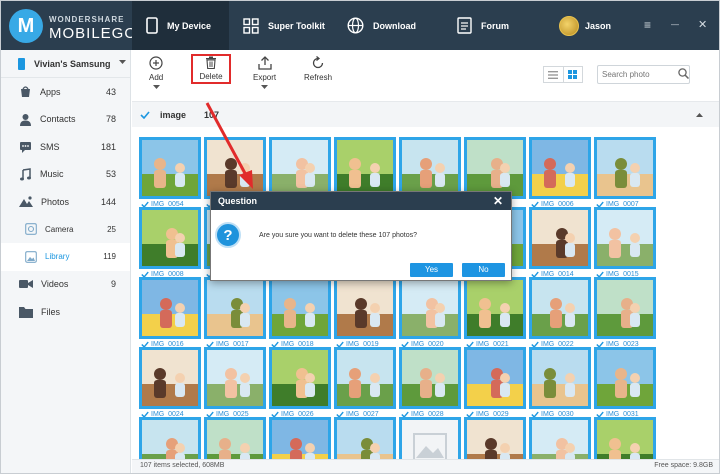 Image resolution: width=720 pixels, height=474 pixels. Describe the element at coordinates (498, 201) in the screenshot. I see `dialog-close-icon: ✕` at that location.